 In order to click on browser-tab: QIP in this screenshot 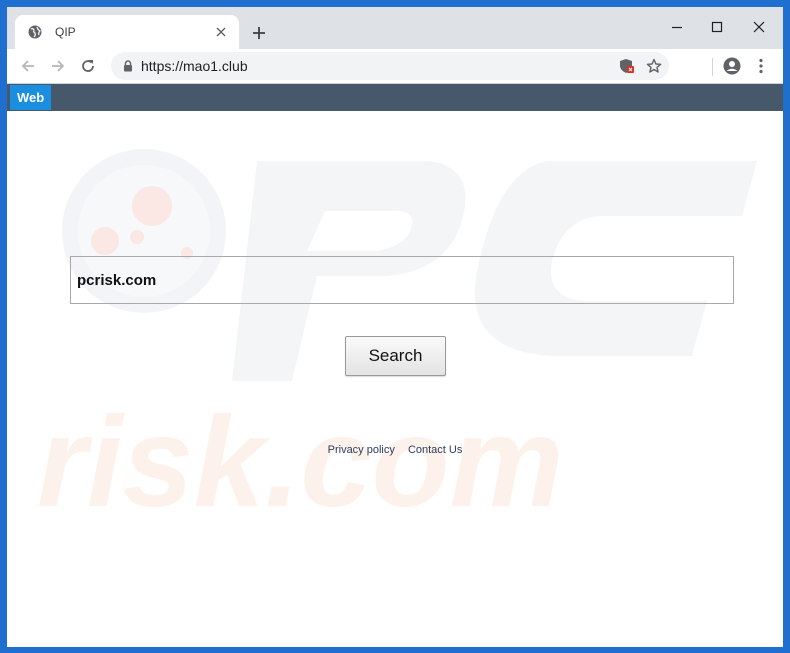, I will do `click(127, 32)`.